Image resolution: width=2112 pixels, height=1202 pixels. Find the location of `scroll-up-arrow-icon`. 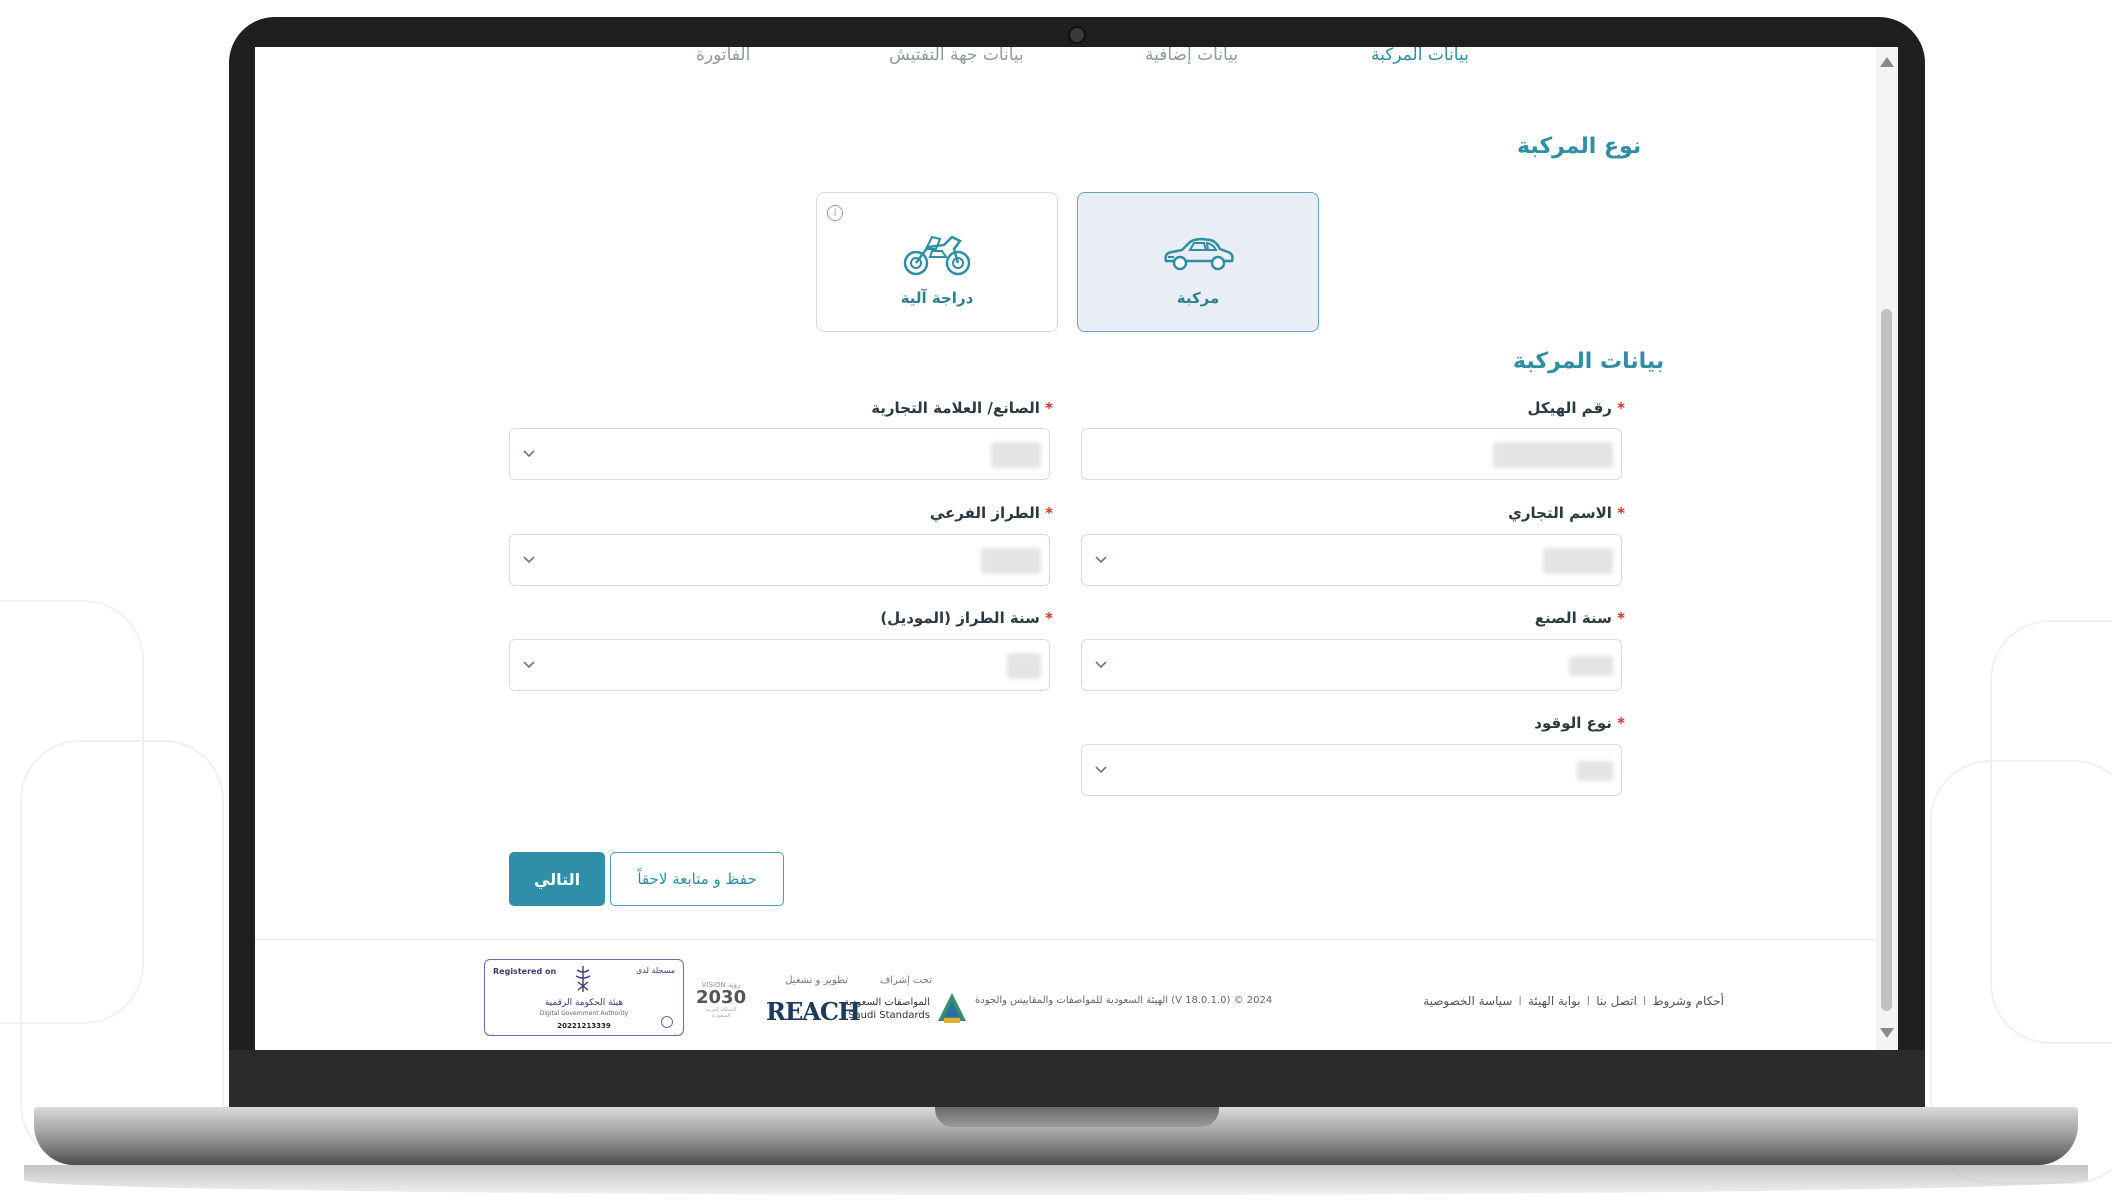

scroll-up-arrow-icon is located at coordinates (1887, 62).